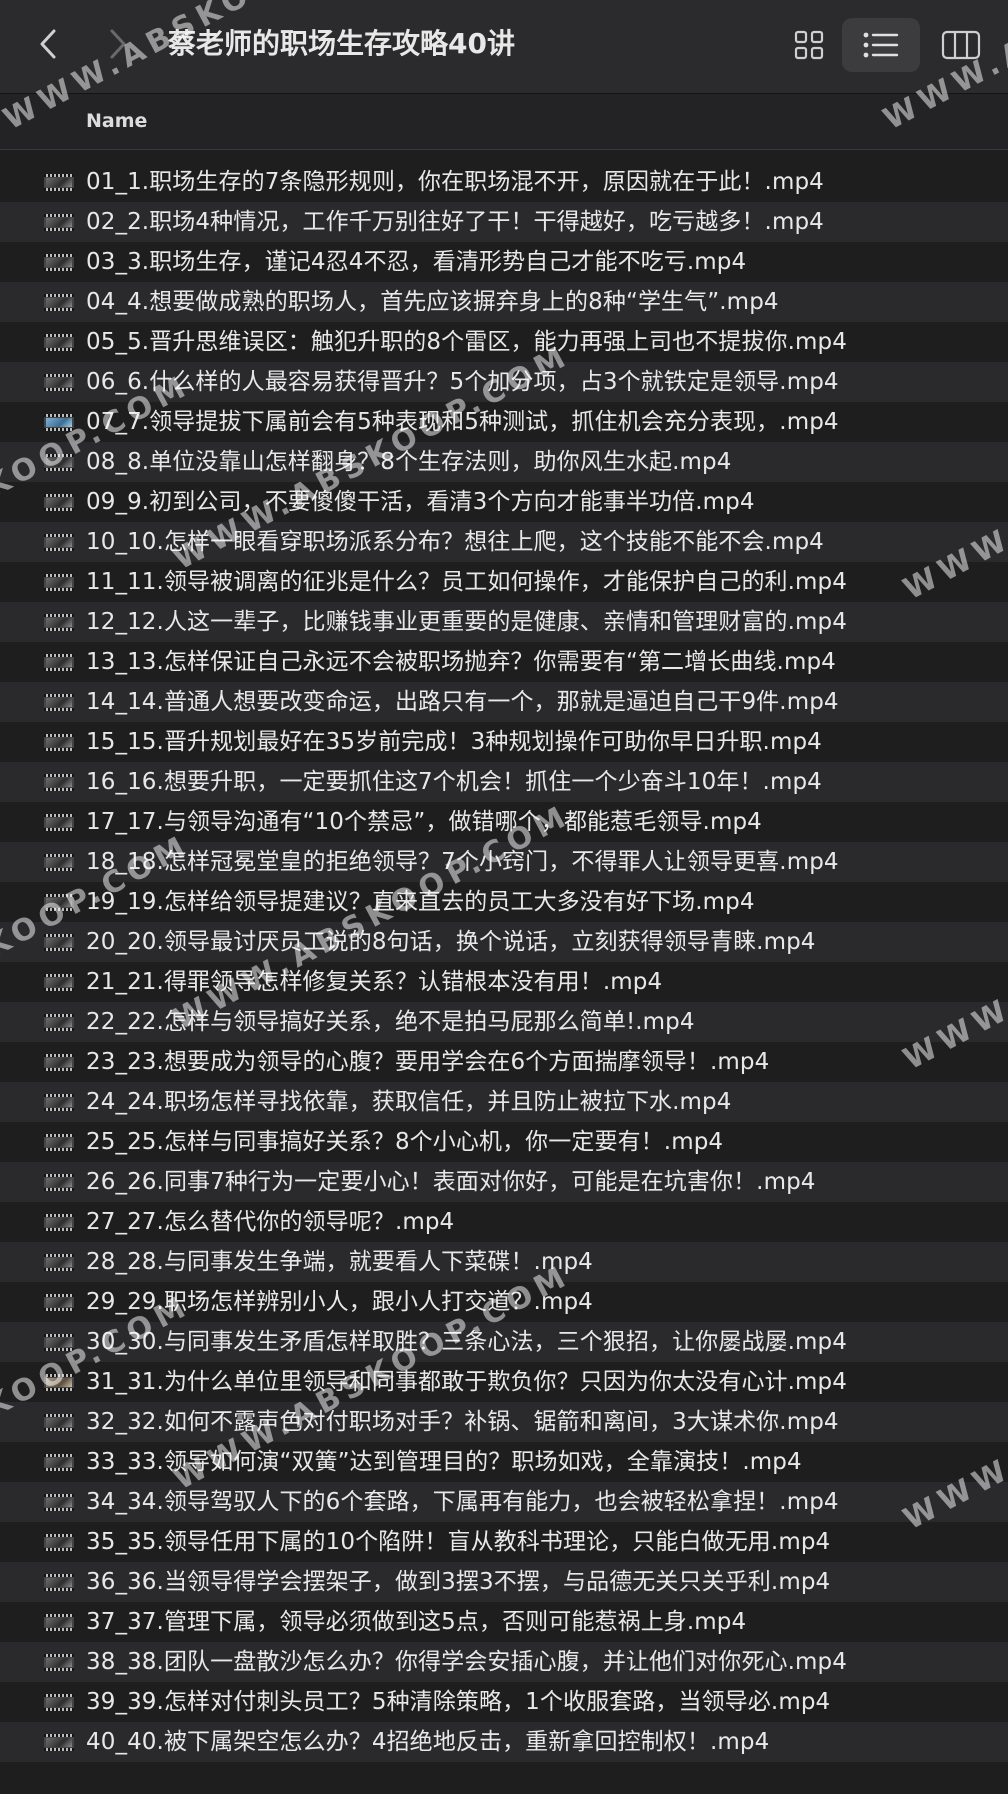 Image resolution: width=1008 pixels, height=1794 pixels. I want to click on file-row: 15_15.晋升规划最好在35岁前完成！3种规划操作可助你早日升职.mp4, so click(504, 742).